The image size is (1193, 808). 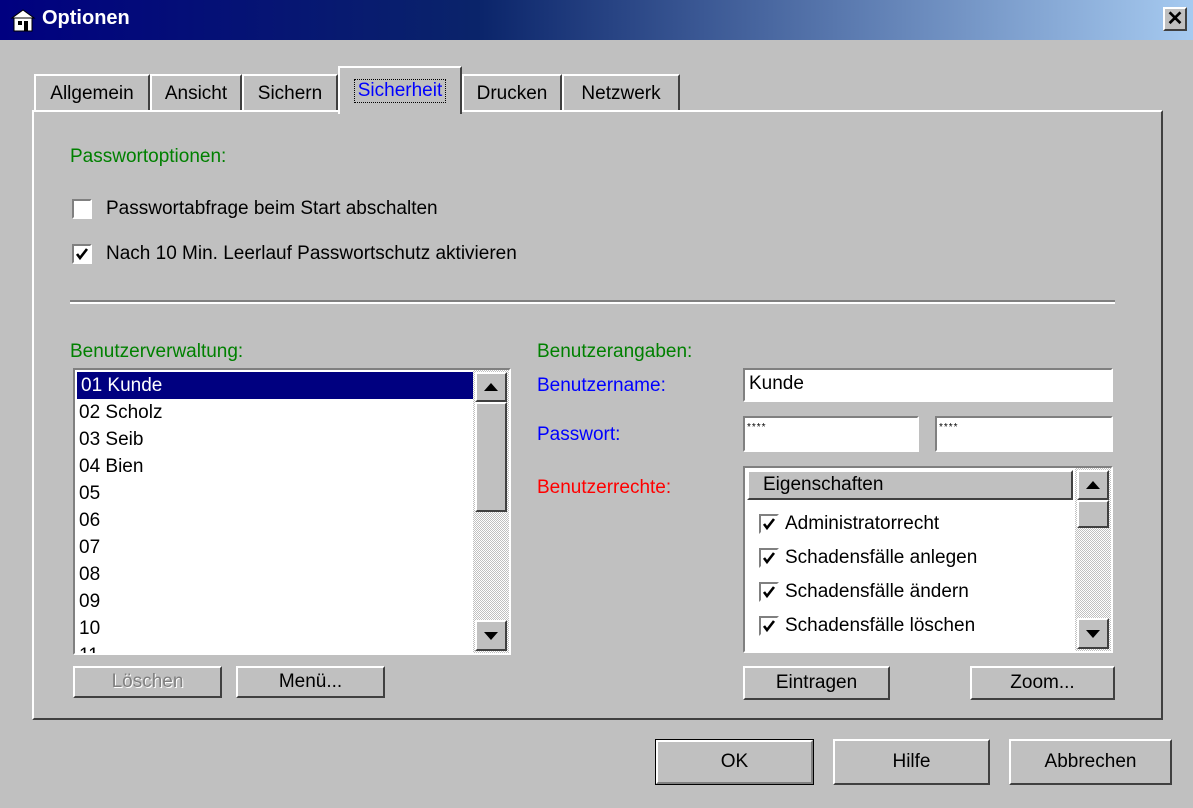 I want to click on list-item: 05, so click(x=89, y=493).